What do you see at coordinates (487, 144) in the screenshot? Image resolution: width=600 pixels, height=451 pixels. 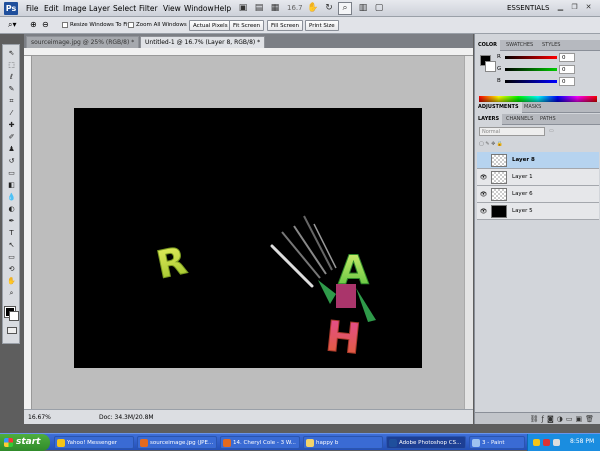 I see `lock-brush-icon: ✎` at bounding box center [487, 144].